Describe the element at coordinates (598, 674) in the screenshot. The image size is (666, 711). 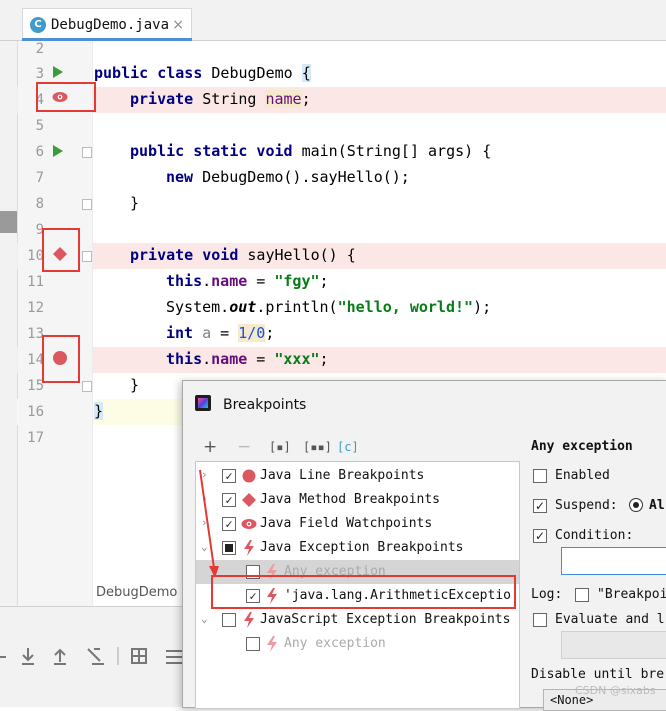
I see `disable-until-label: Disable until bre` at that location.